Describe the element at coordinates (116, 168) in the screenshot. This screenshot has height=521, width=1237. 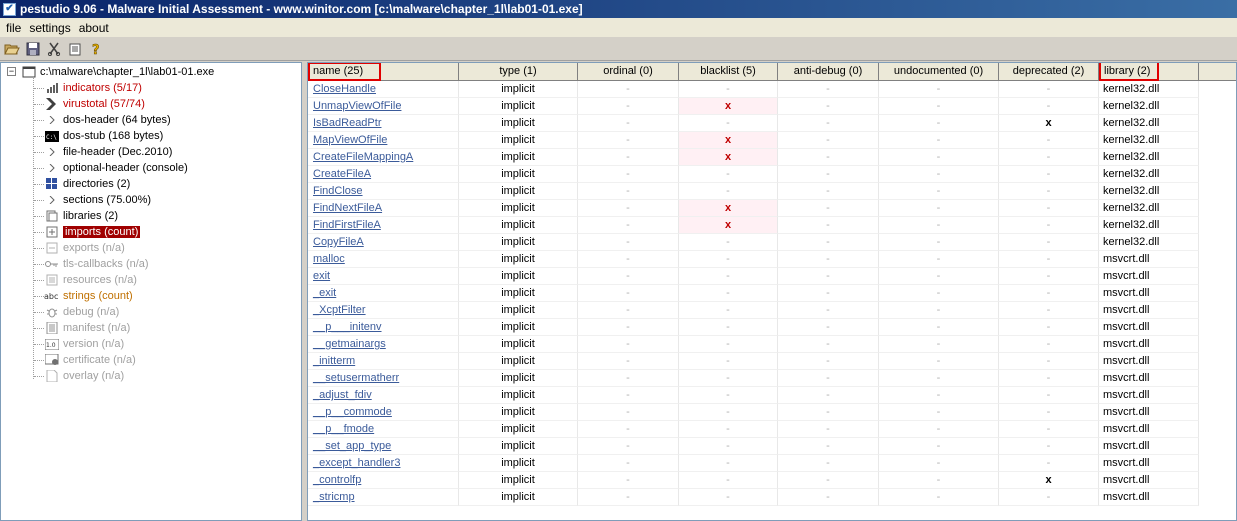
I see `tree-item-optional-header: optional-header (console)` at that location.